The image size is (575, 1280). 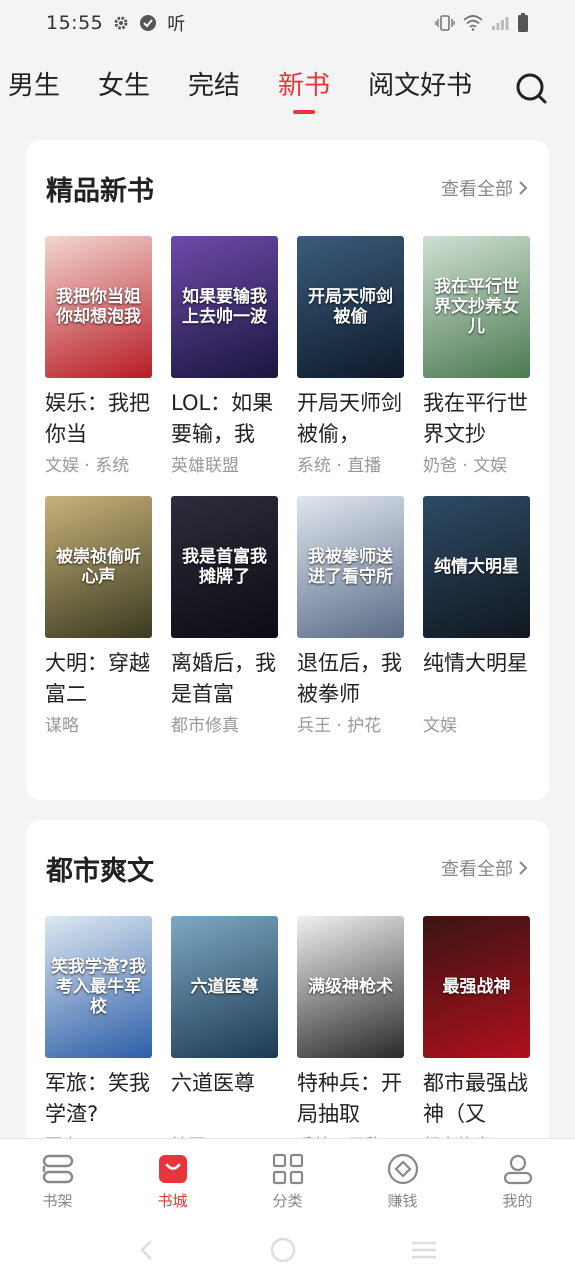 What do you see at coordinates (350, 679) in the screenshot?
I see `book-title: 退伍后，我被拳师` at bounding box center [350, 679].